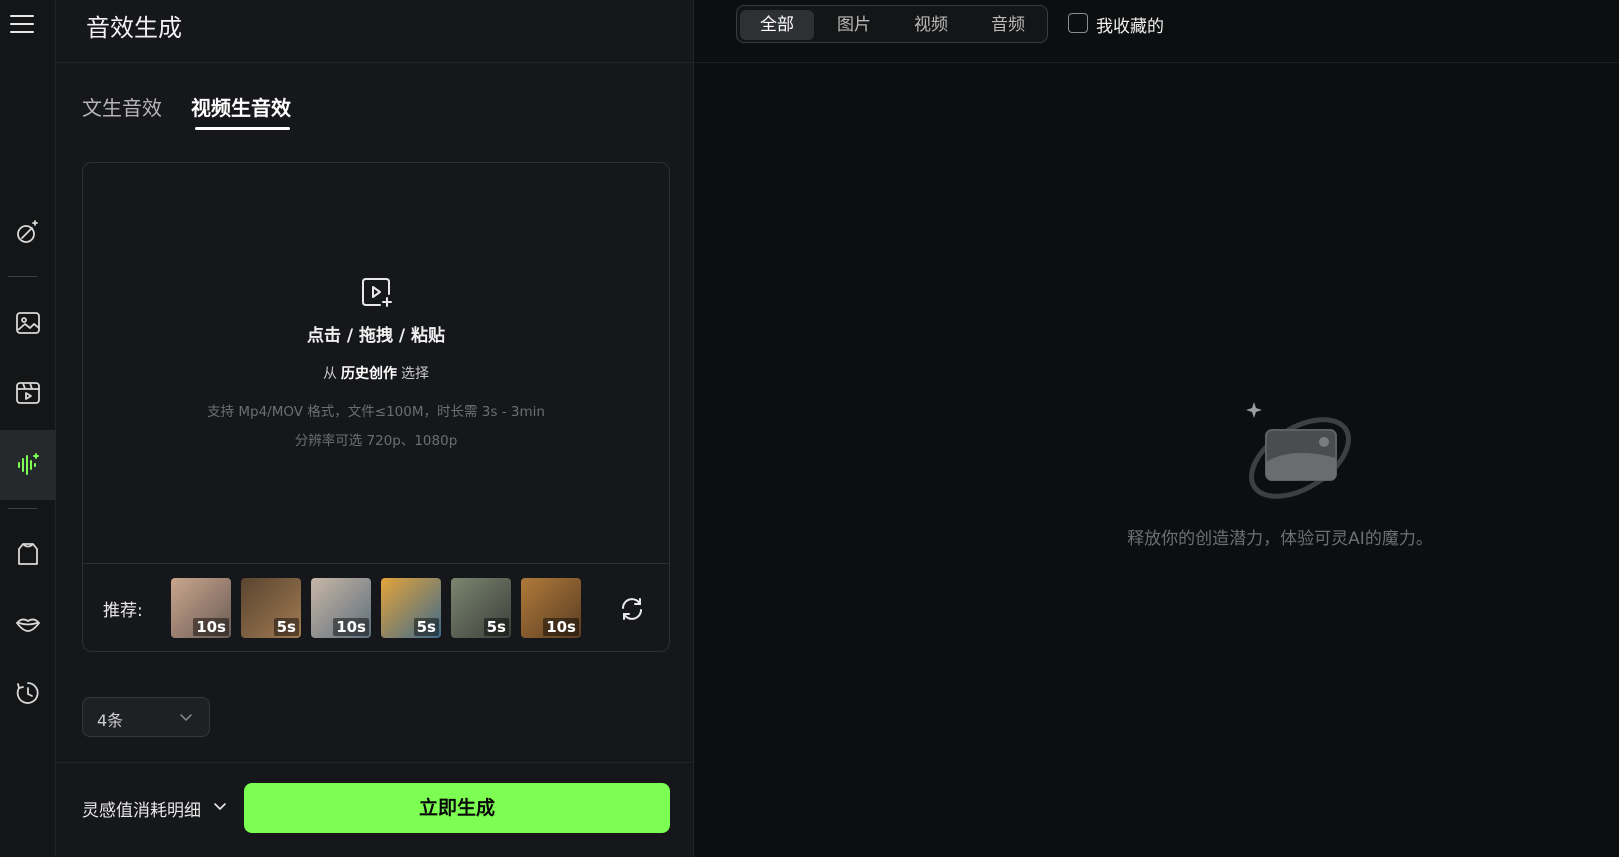 Image resolution: width=1619 pixels, height=857 pixels. Describe the element at coordinates (376, 607) in the screenshot. I see `recommend-bar: 推荐: 10s 5s 10s 5s 5s 10s` at that location.